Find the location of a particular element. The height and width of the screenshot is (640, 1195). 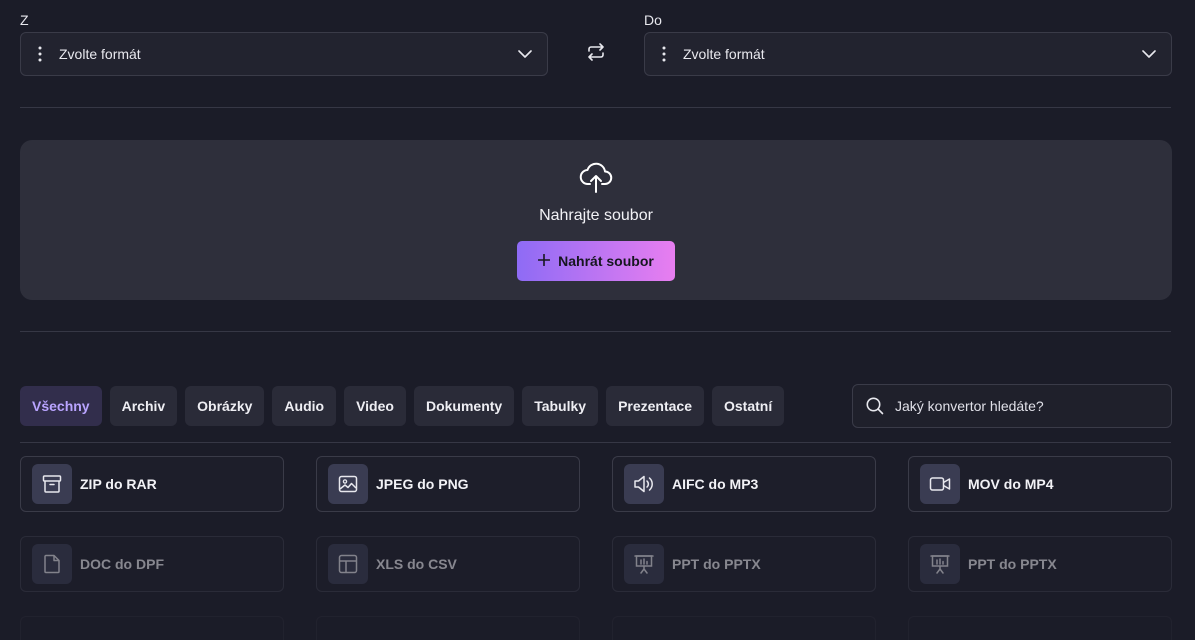

video-camera-icon is located at coordinates (940, 484).